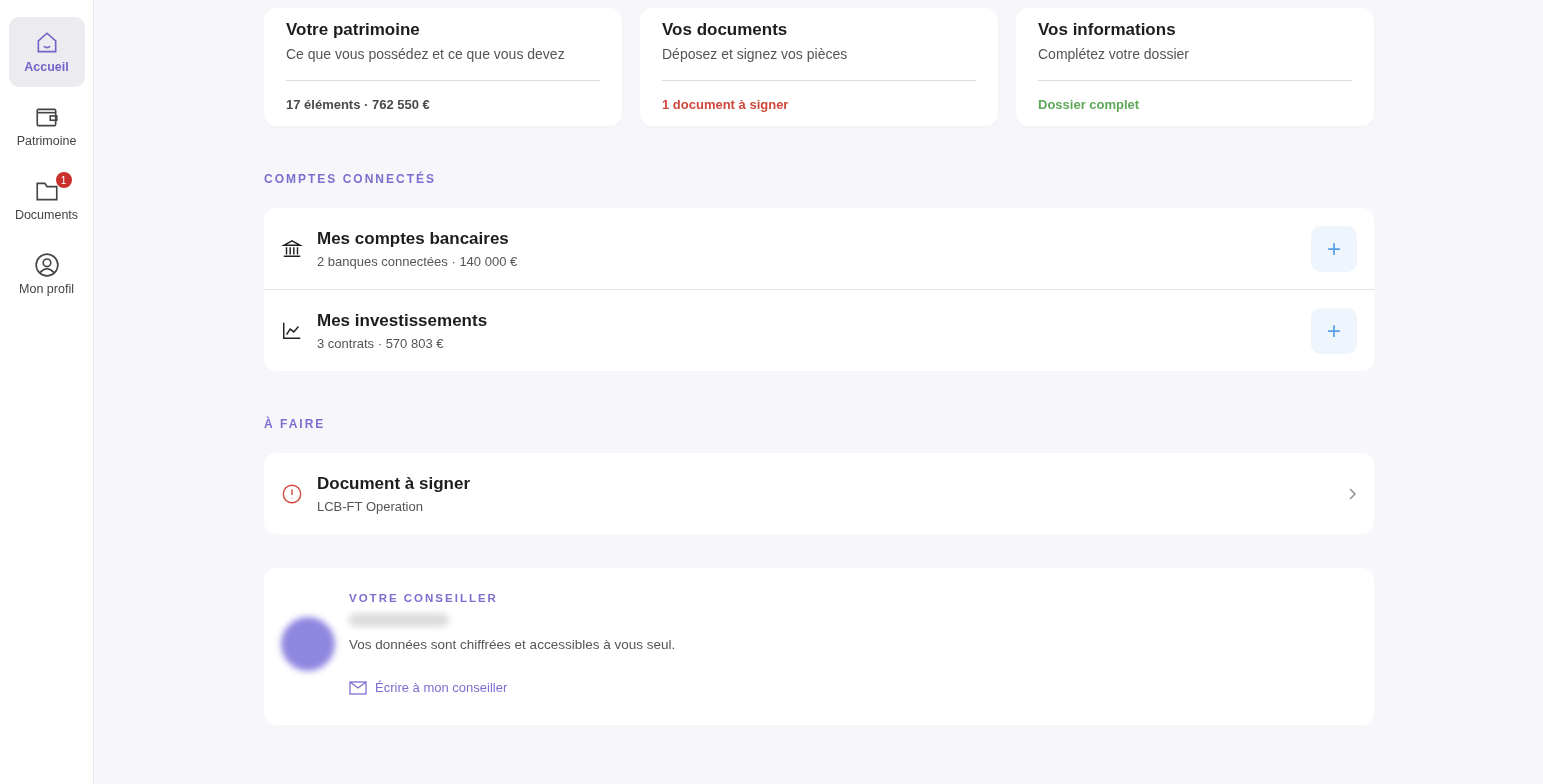  Describe the element at coordinates (292, 493) in the screenshot. I see `alert-icon` at that location.